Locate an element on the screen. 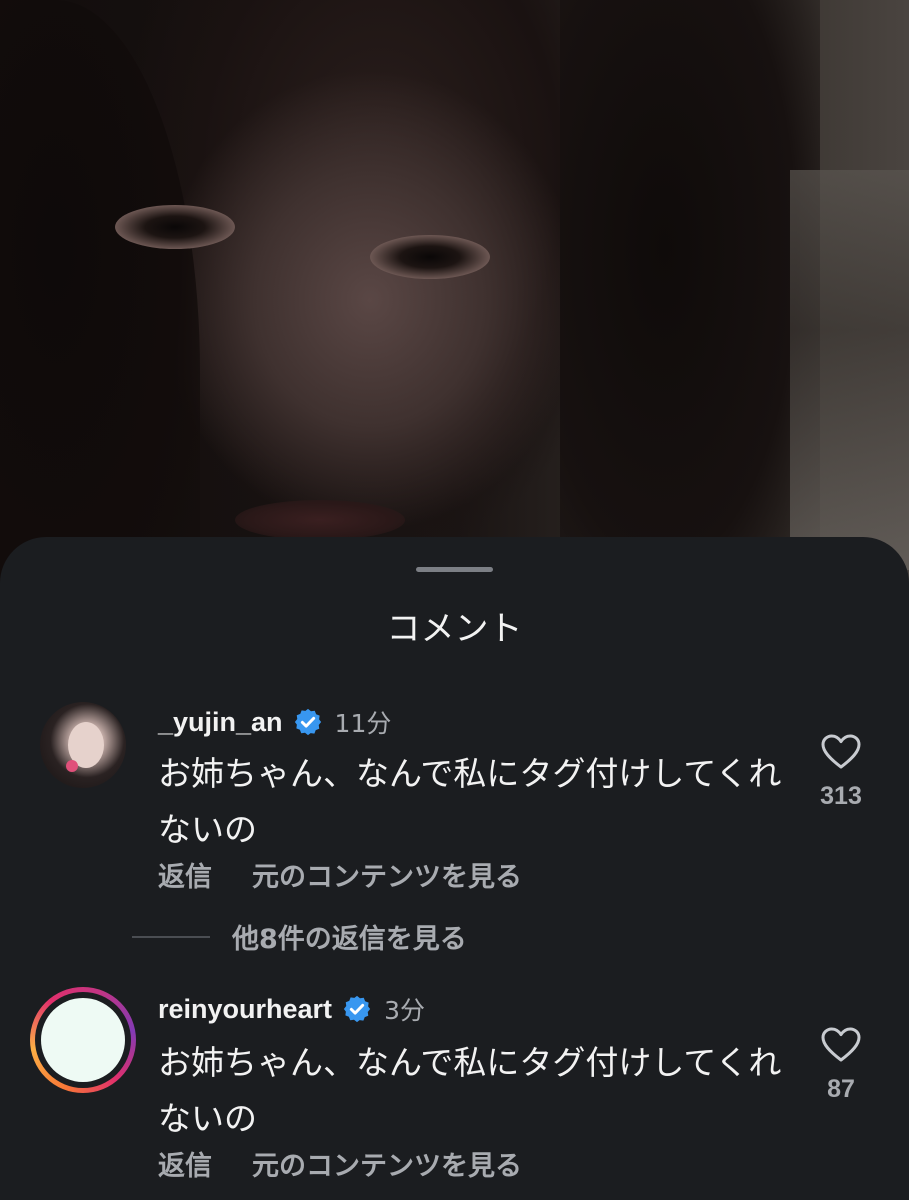  photo-eye-right is located at coordinates (430, 257).